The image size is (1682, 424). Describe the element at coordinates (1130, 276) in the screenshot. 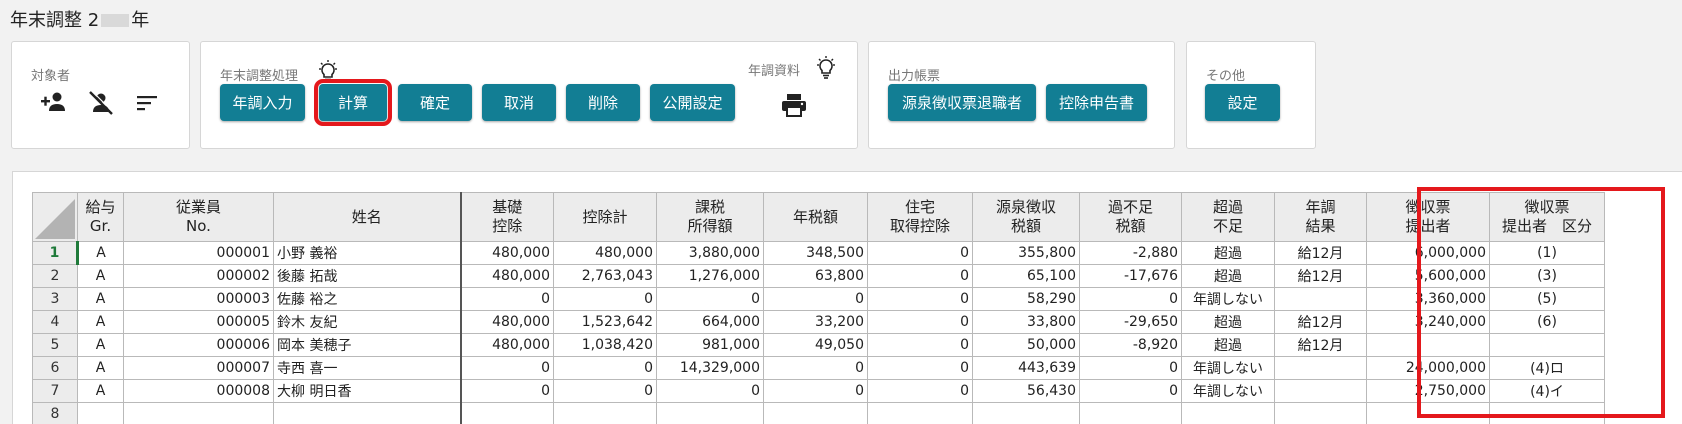

I see `cell-over-under-tax: -17,676` at that location.